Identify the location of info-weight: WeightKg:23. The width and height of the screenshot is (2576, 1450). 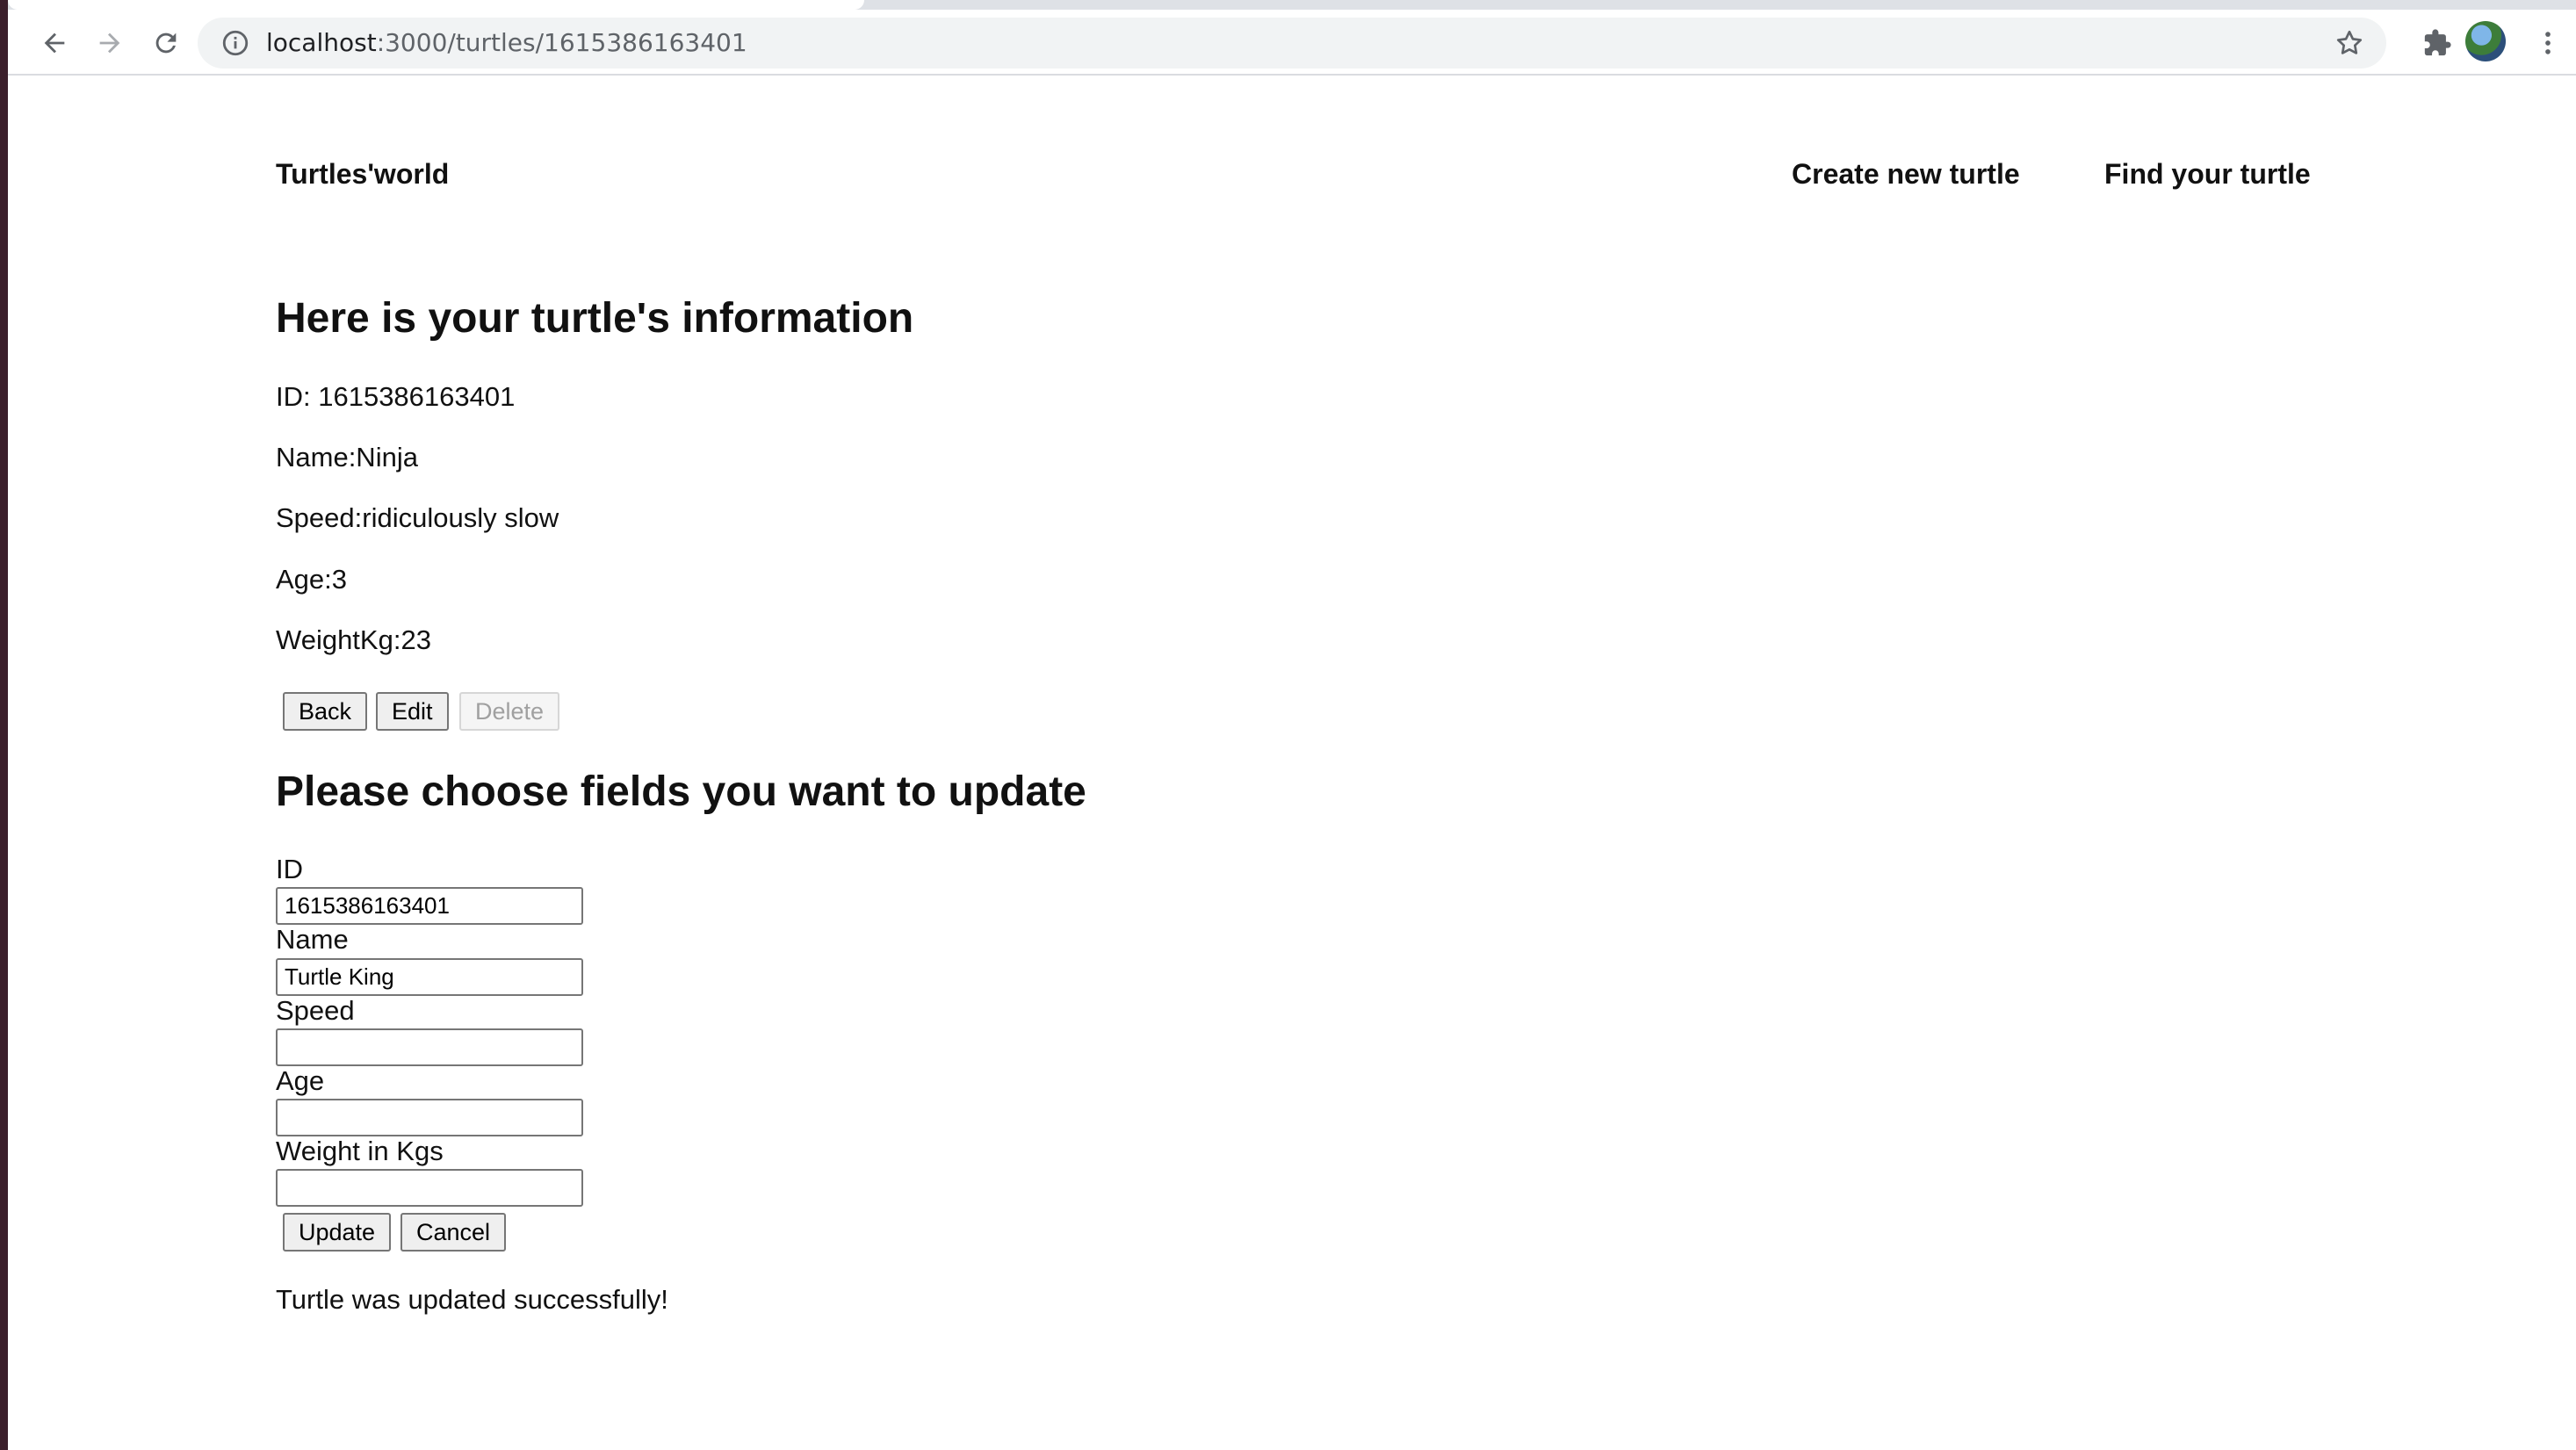
(353, 640).